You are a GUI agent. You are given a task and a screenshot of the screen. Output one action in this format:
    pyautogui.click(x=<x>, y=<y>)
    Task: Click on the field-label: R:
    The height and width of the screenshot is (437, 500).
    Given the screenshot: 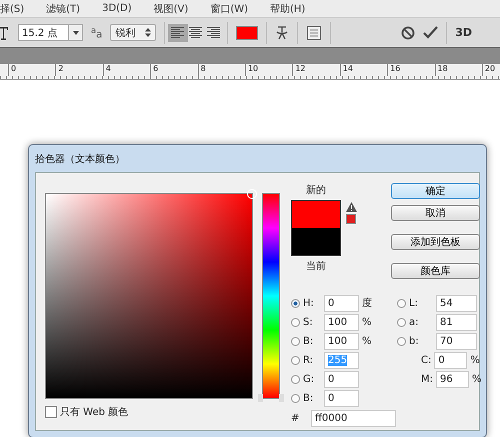 What is the action you would take?
    pyautogui.click(x=308, y=360)
    